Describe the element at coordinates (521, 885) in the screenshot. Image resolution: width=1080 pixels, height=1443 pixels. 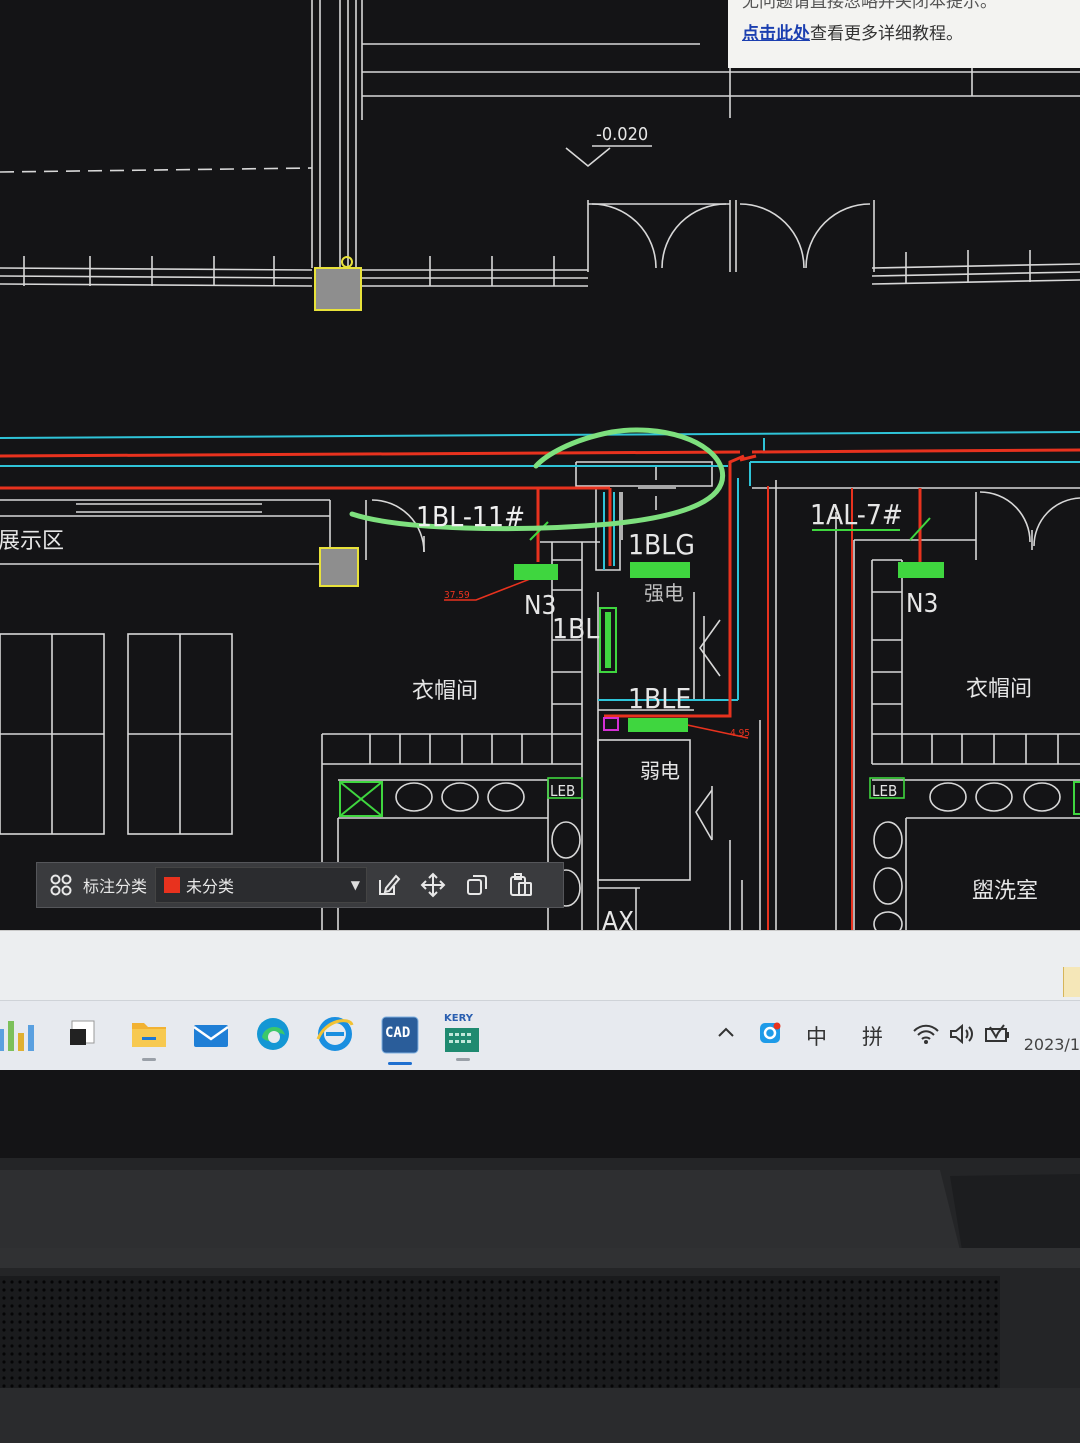
I see `paste-icon` at that location.